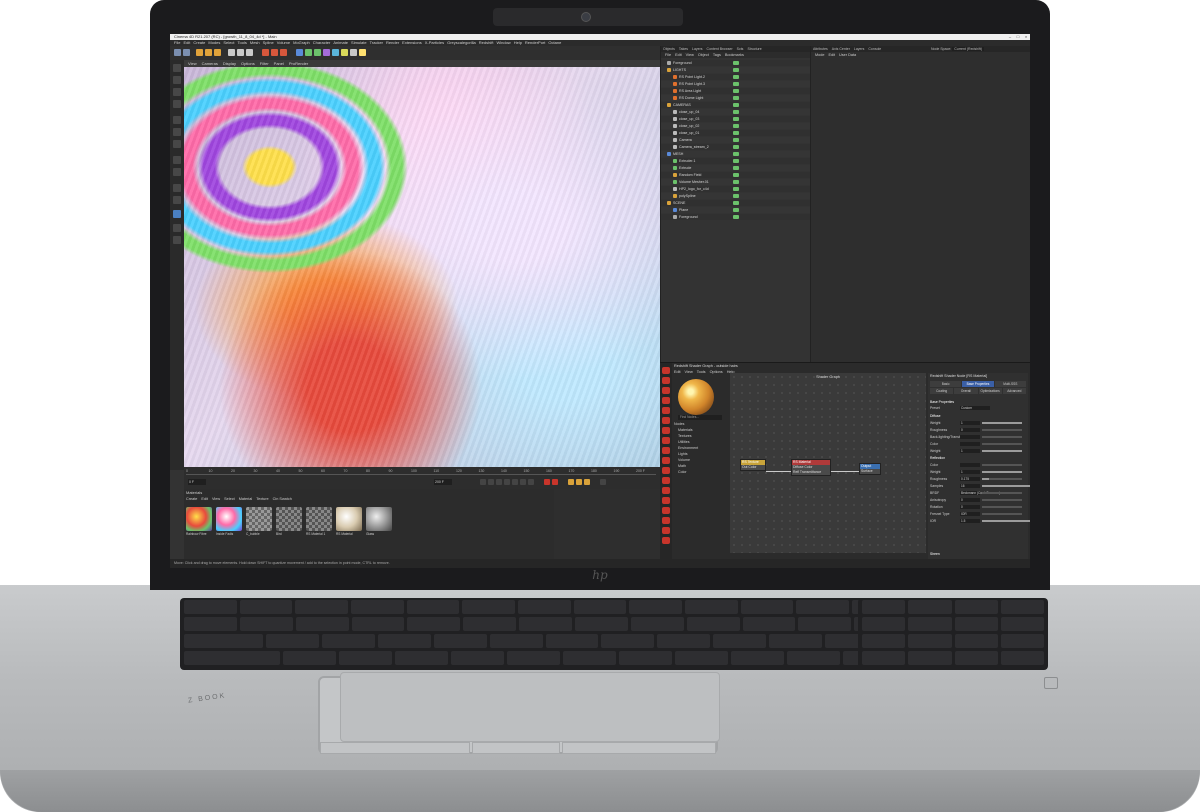 Image resolution: width=1200 pixels, height=812 pixels. I want to click on shader-menu-view: View, so click(689, 372).